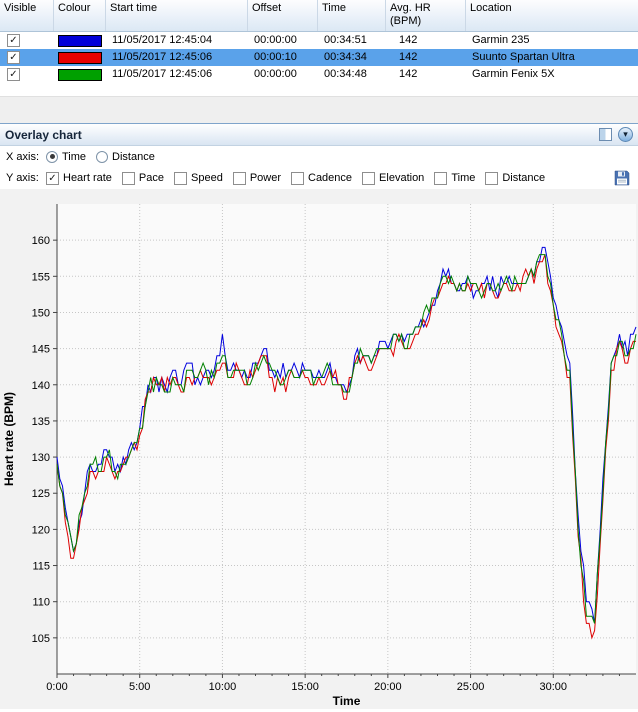 The image size is (638, 712). Describe the element at coordinates (41, 530) in the screenshot. I see `svg-text: 120` at that location.